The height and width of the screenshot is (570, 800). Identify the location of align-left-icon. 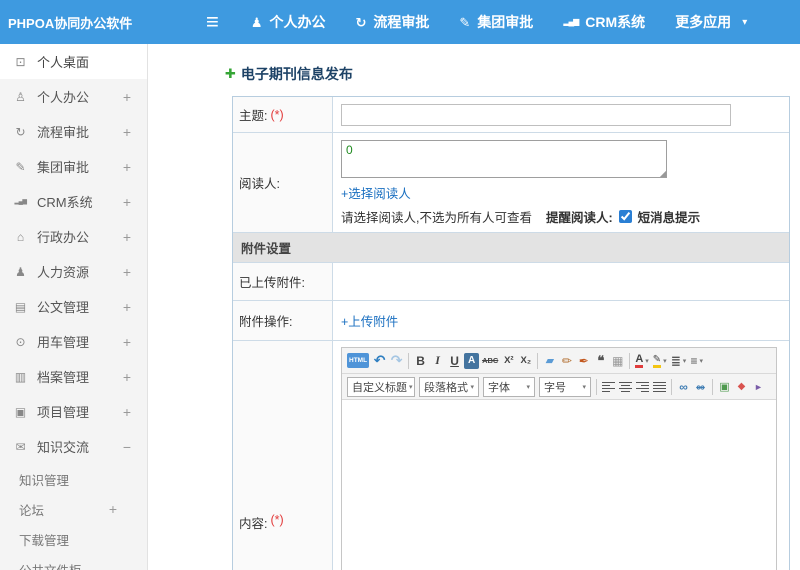
(608, 387).